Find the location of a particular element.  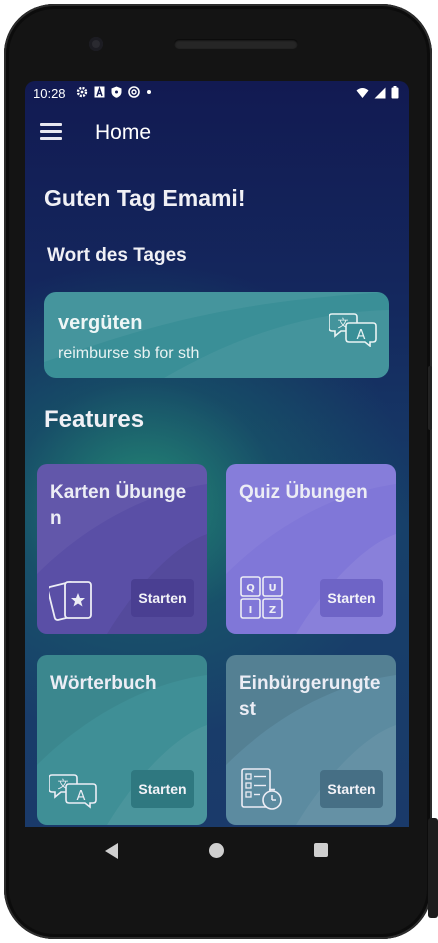

back-icon is located at coordinates (111, 851).